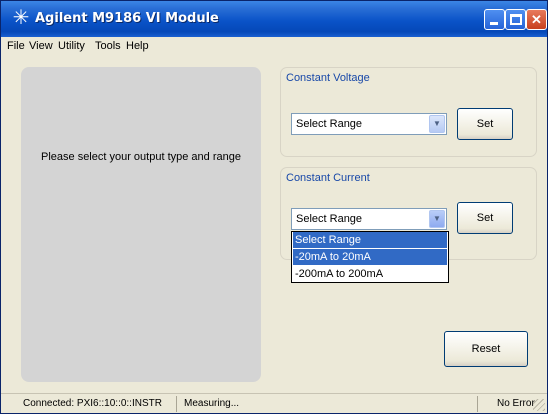 Image resolution: width=548 pixels, height=414 pixels. What do you see at coordinates (539, 405) in the screenshot?
I see `resize-grip-icon` at bounding box center [539, 405].